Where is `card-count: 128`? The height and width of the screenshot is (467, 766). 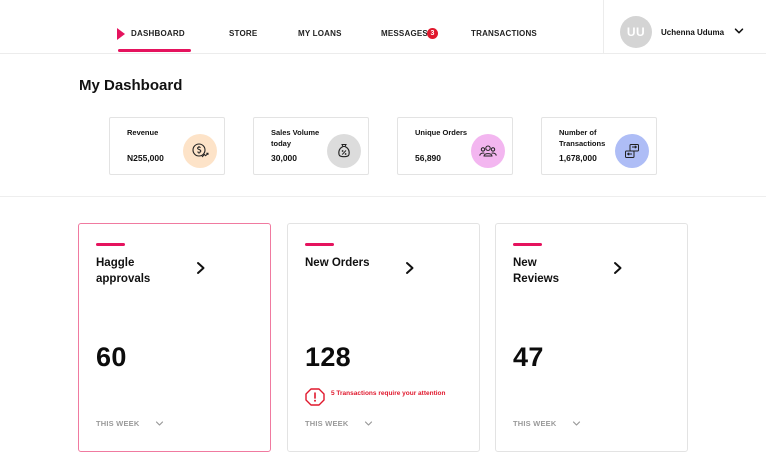 card-count: 128 is located at coordinates (328, 357).